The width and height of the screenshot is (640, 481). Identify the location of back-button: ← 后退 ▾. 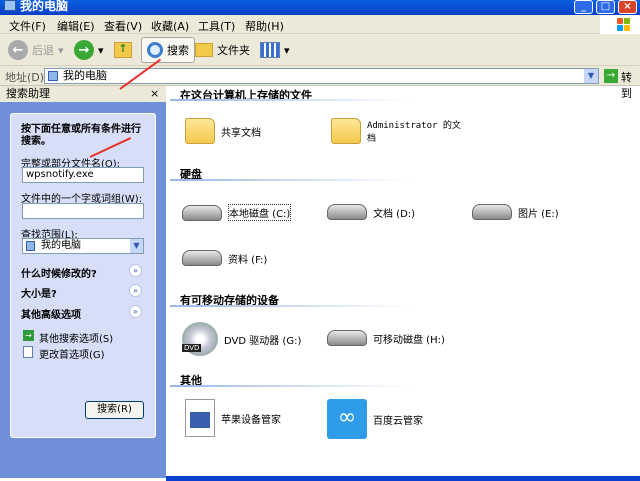
(36, 50).